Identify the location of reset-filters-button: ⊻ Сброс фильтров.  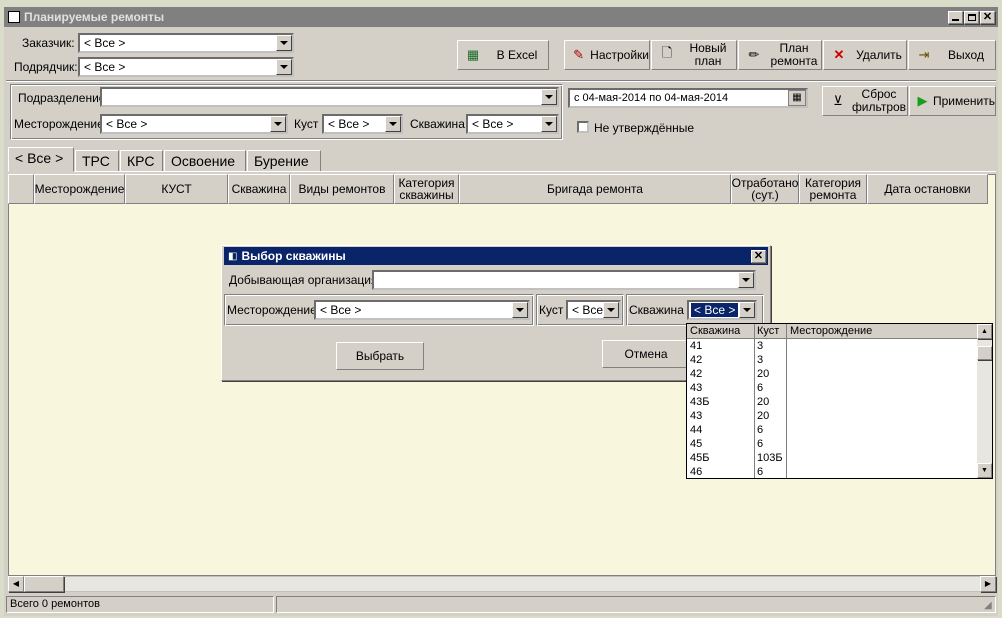
(865, 101).